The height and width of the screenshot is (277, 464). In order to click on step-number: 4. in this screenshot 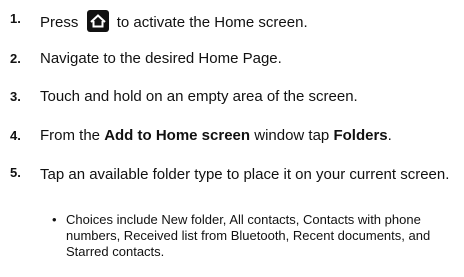, I will do `click(15, 135)`.